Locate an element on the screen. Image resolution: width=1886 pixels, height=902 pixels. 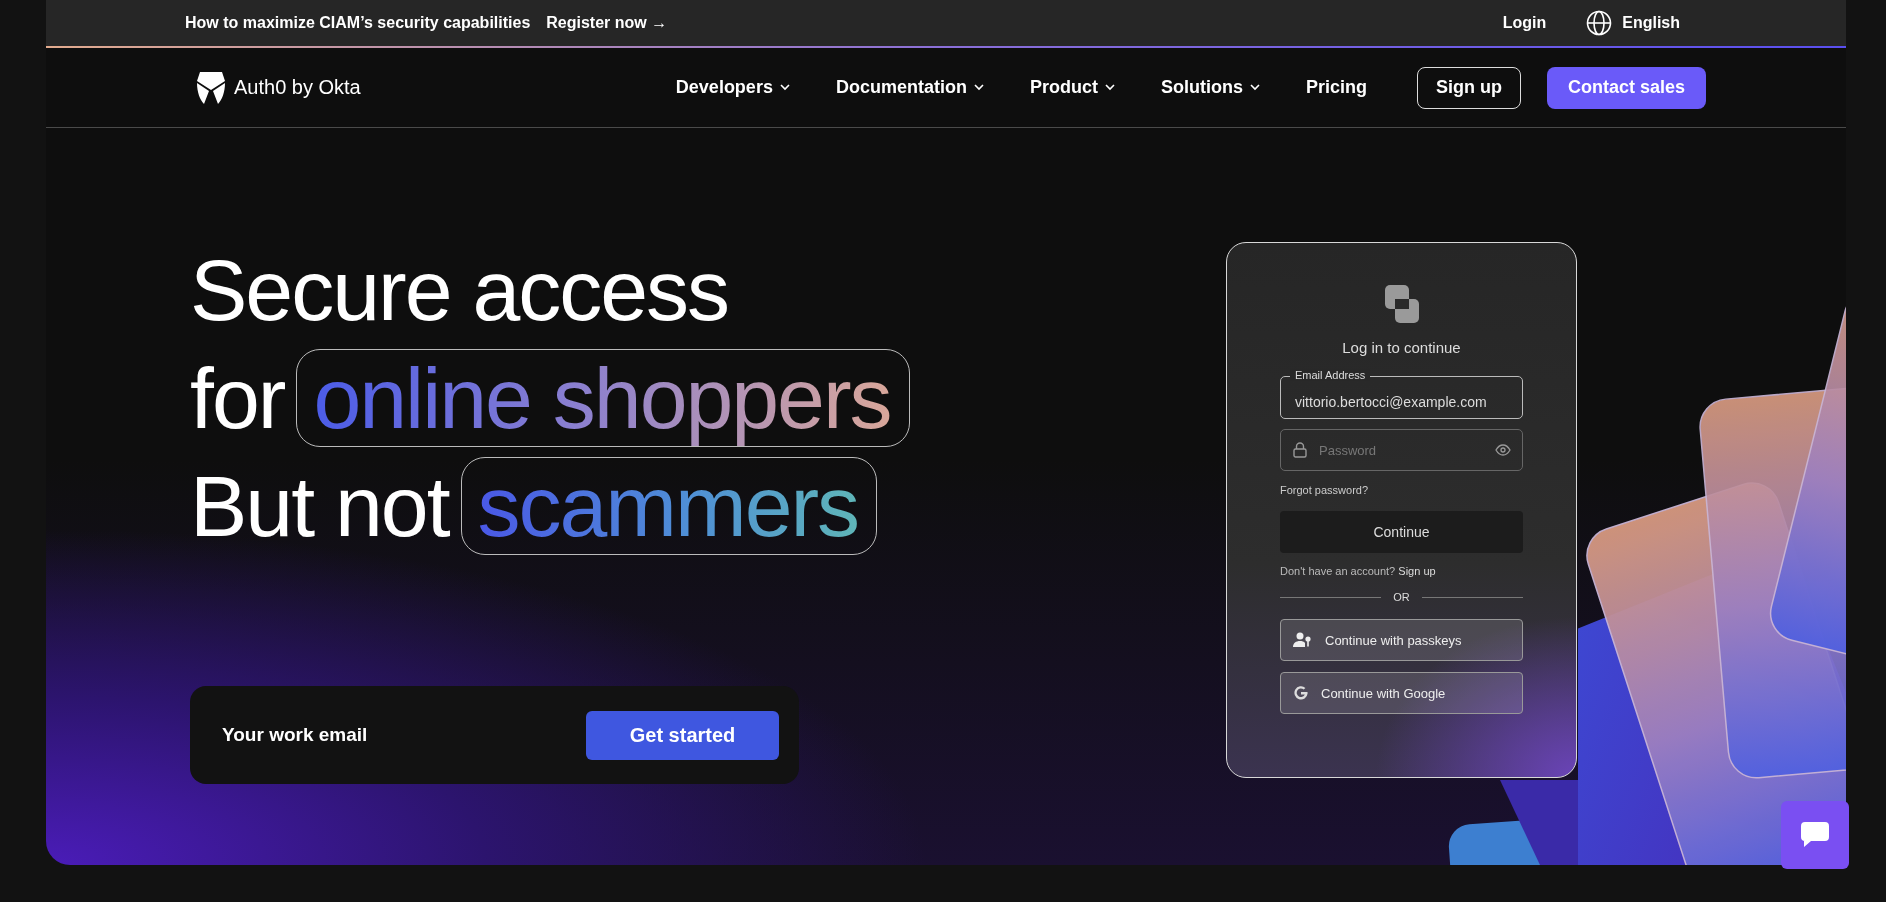
google-g-icon is located at coordinates (1301, 693).